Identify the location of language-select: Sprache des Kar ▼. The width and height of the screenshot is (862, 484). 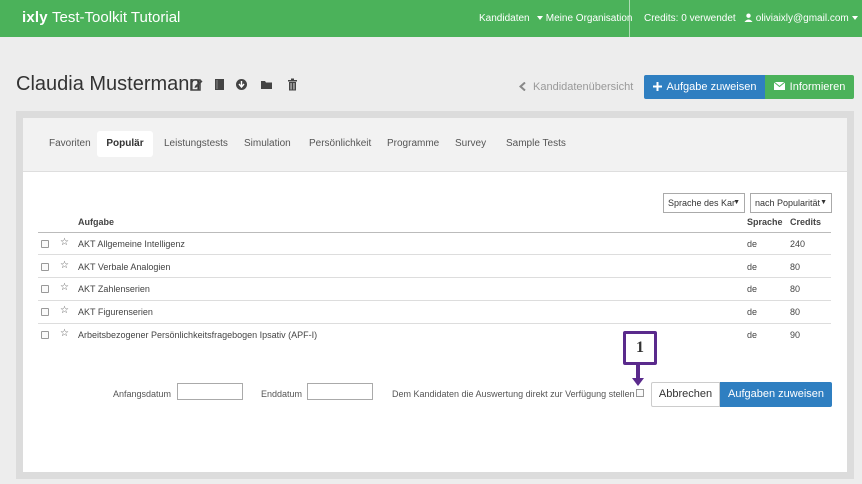
(704, 203).